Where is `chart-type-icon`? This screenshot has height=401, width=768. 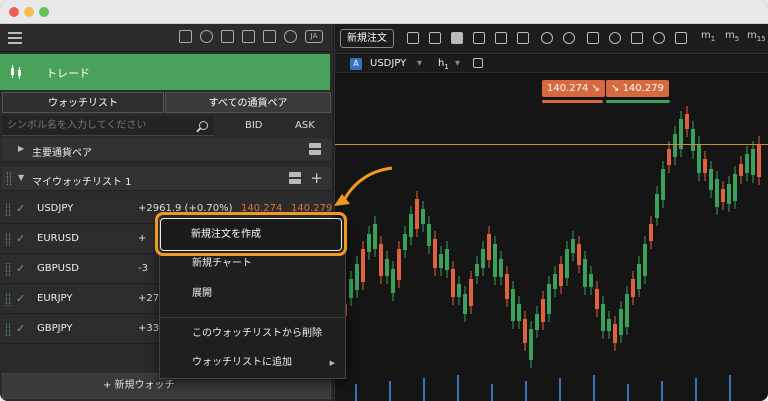
chart-type-icon is located at coordinates (413, 38).